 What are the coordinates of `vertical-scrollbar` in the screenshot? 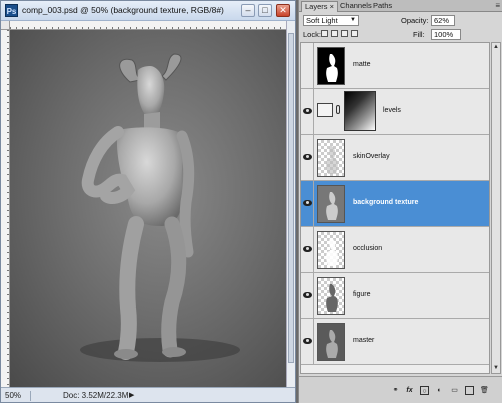 It's located at (290, 204).